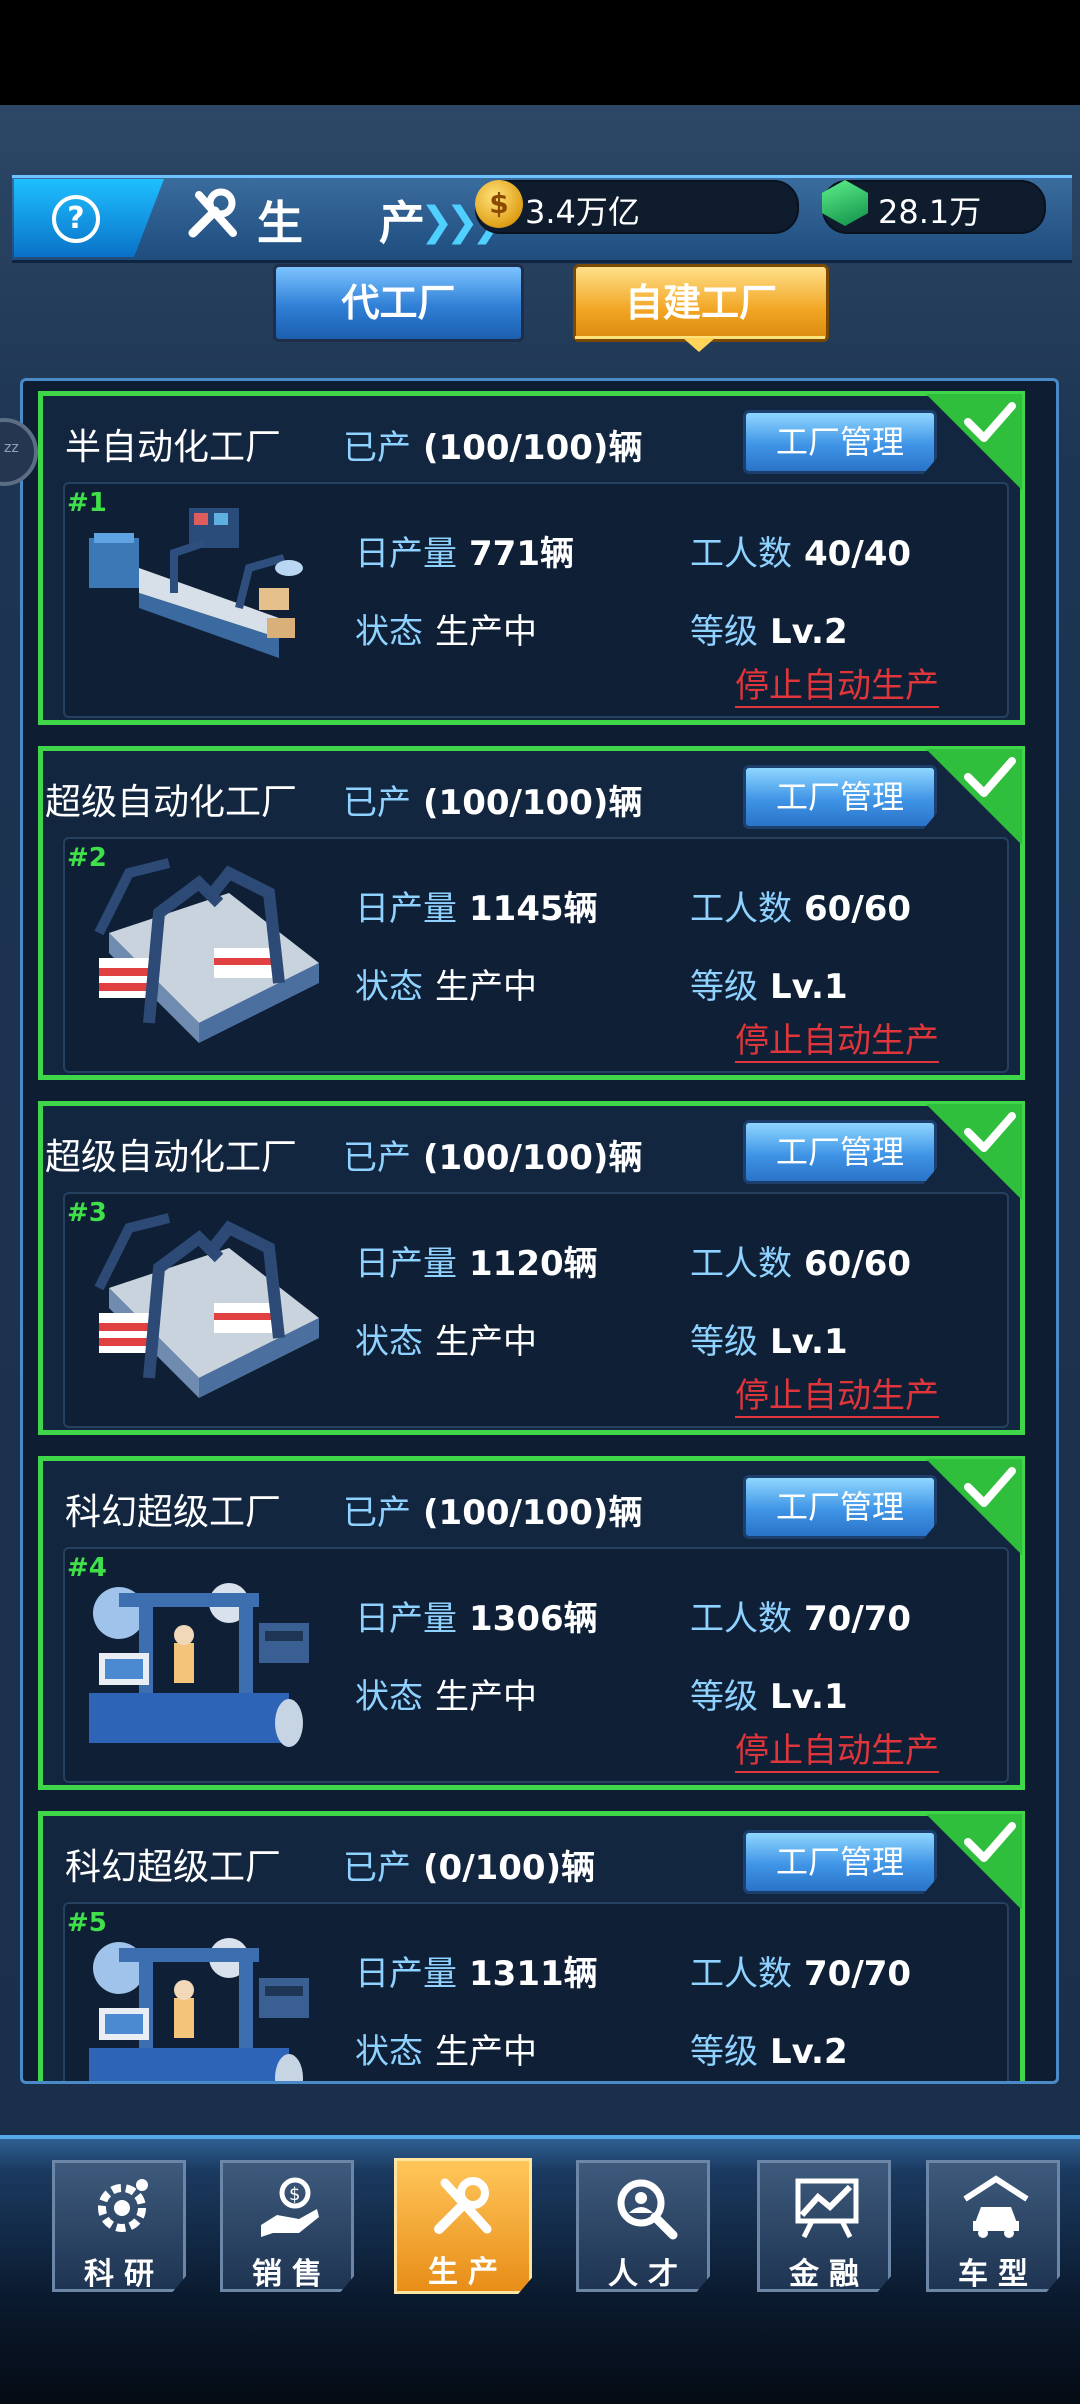 The height and width of the screenshot is (2404, 1080). I want to click on produced-value: (0/100)辆, so click(509, 1868).